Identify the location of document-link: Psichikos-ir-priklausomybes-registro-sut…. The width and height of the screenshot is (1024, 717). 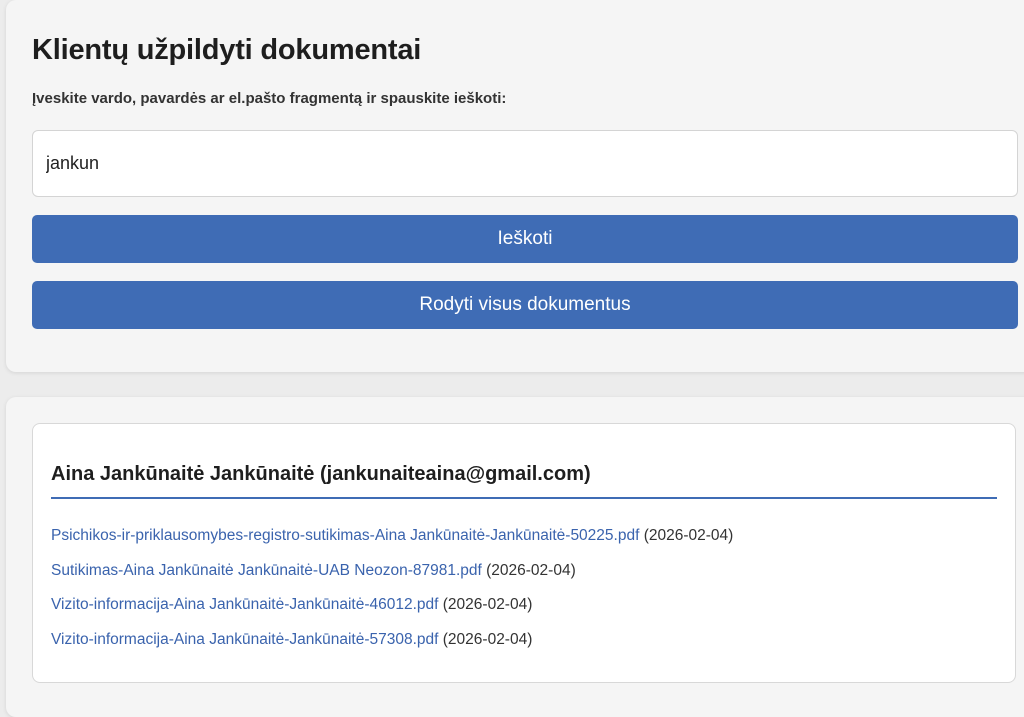
(345, 535).